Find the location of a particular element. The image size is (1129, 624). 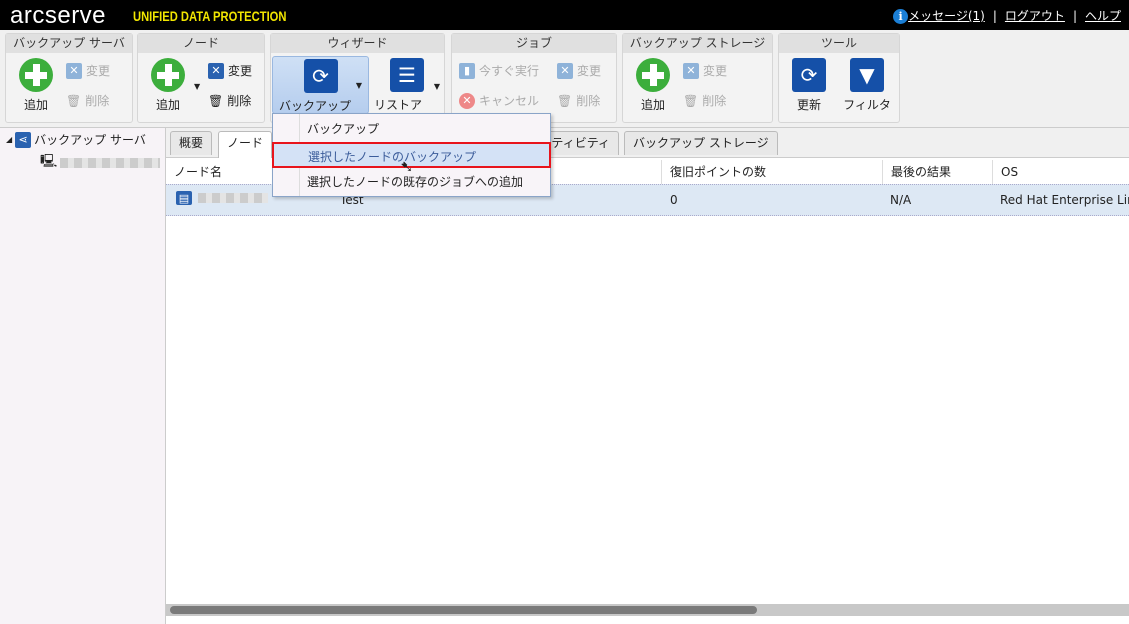

last-result-cell: N/A is located at coordinates (901, 200).